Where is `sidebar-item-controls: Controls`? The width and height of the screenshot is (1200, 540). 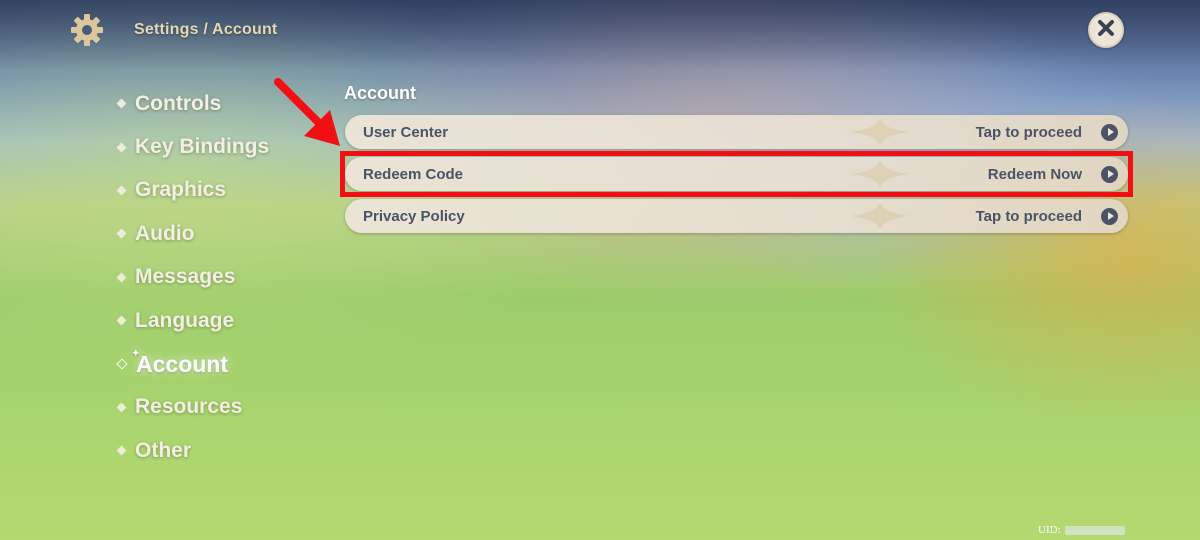 sidebar-item-controls: Controls is located at coordinates (192, 103).